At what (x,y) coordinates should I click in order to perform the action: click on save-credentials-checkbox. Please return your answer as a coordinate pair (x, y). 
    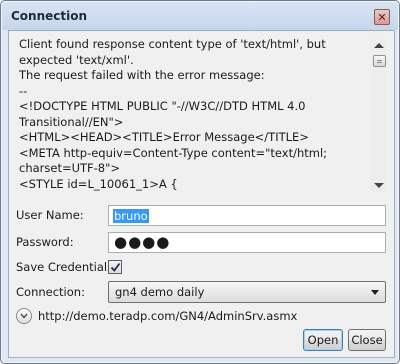
    Looking at the image, I should click on (115, 267).